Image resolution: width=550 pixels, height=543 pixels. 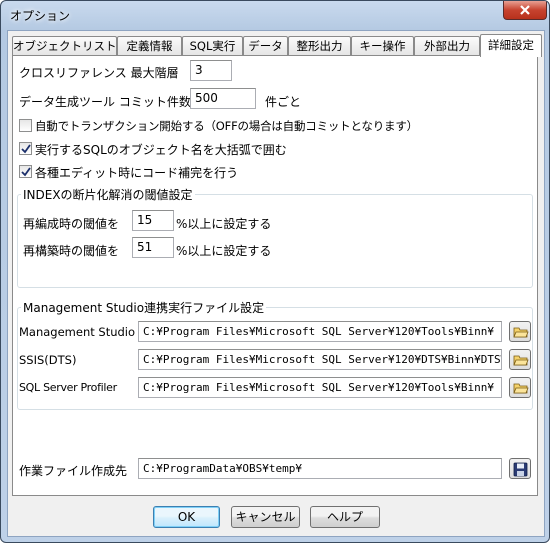 What do you see at coordinates (71, 251) in the screenshot?
I see `reorg-threshold-label: 再構築時の閾値を` at bounding box center [71, 251].